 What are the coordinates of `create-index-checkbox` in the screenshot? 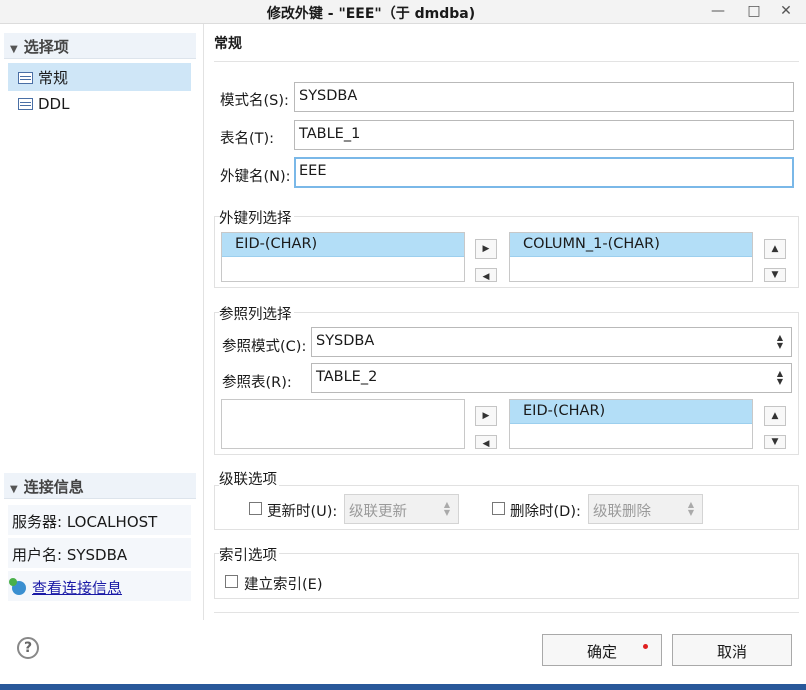 It's located at (231, 581).